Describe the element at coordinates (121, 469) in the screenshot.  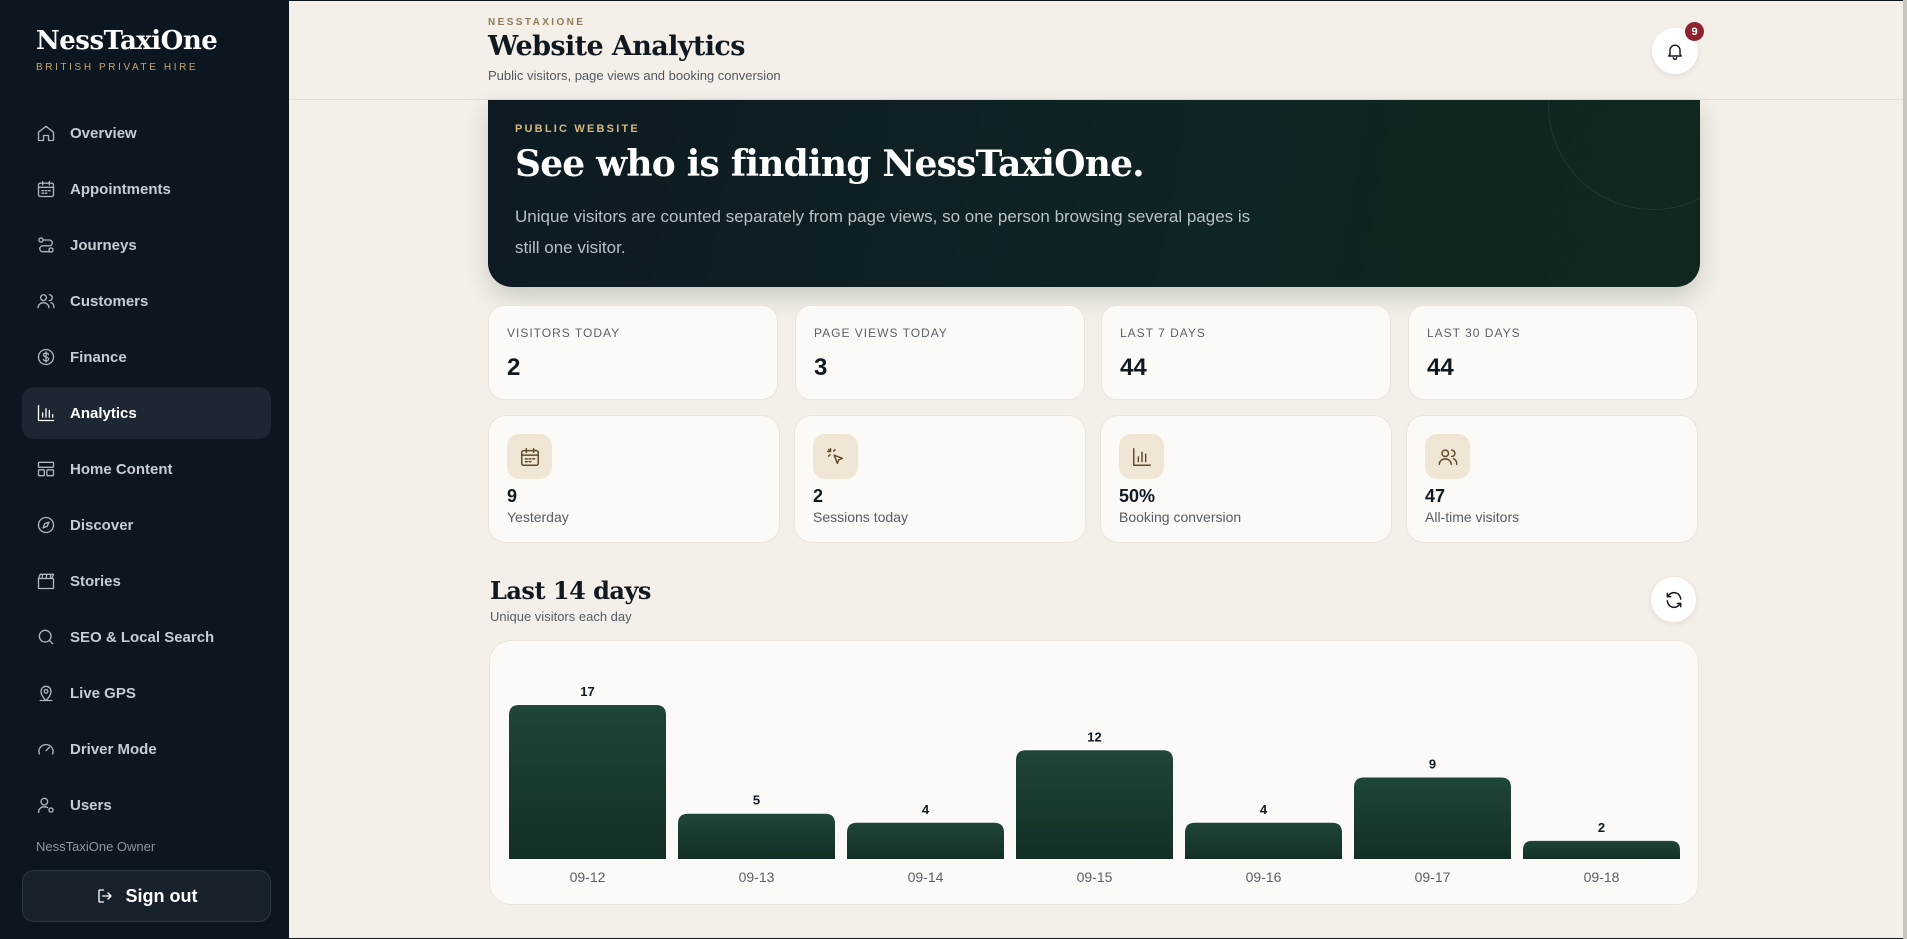
I see `sidebar-item-label: Home Content` at that location.